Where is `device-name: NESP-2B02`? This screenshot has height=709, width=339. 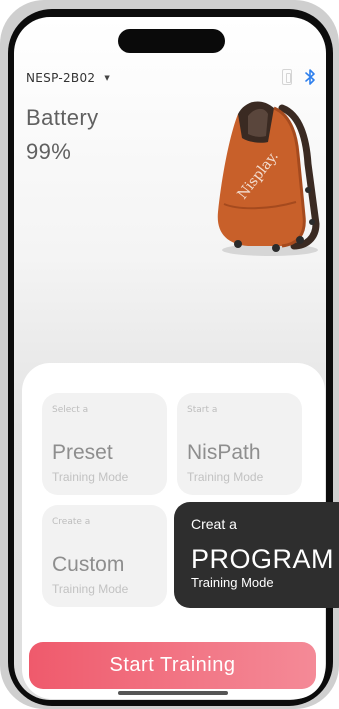
device-name: NESP-2B02 is located at coordinates (61, 78).